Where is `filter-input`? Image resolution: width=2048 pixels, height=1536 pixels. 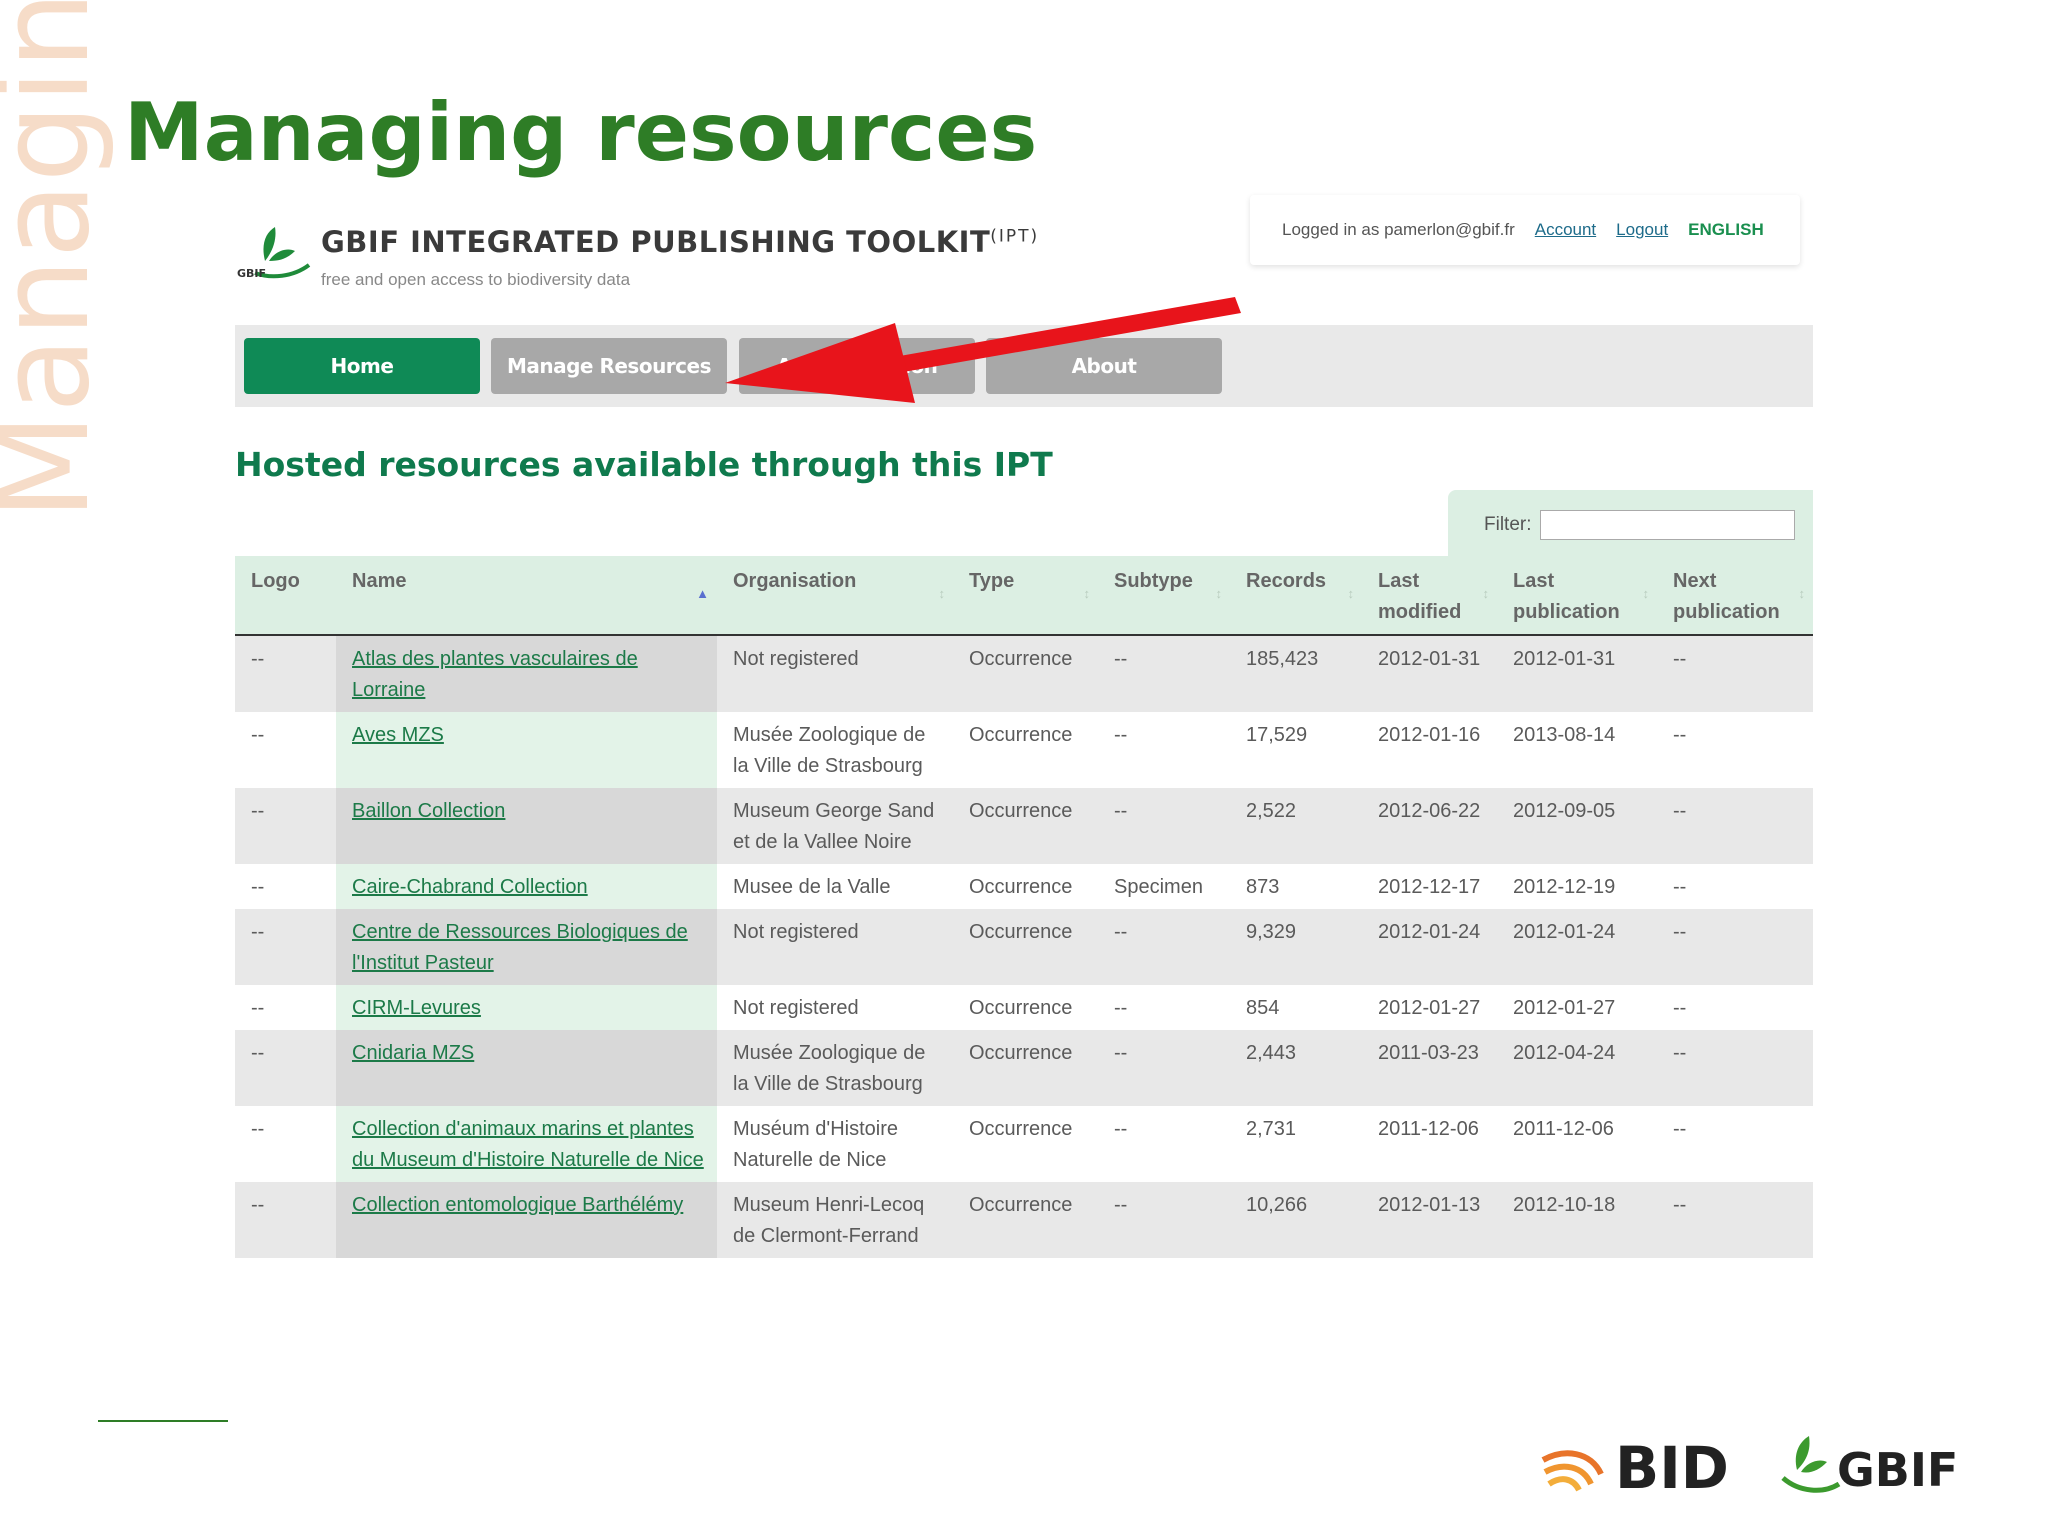
filter-input is located at coordinates (1667, 525).